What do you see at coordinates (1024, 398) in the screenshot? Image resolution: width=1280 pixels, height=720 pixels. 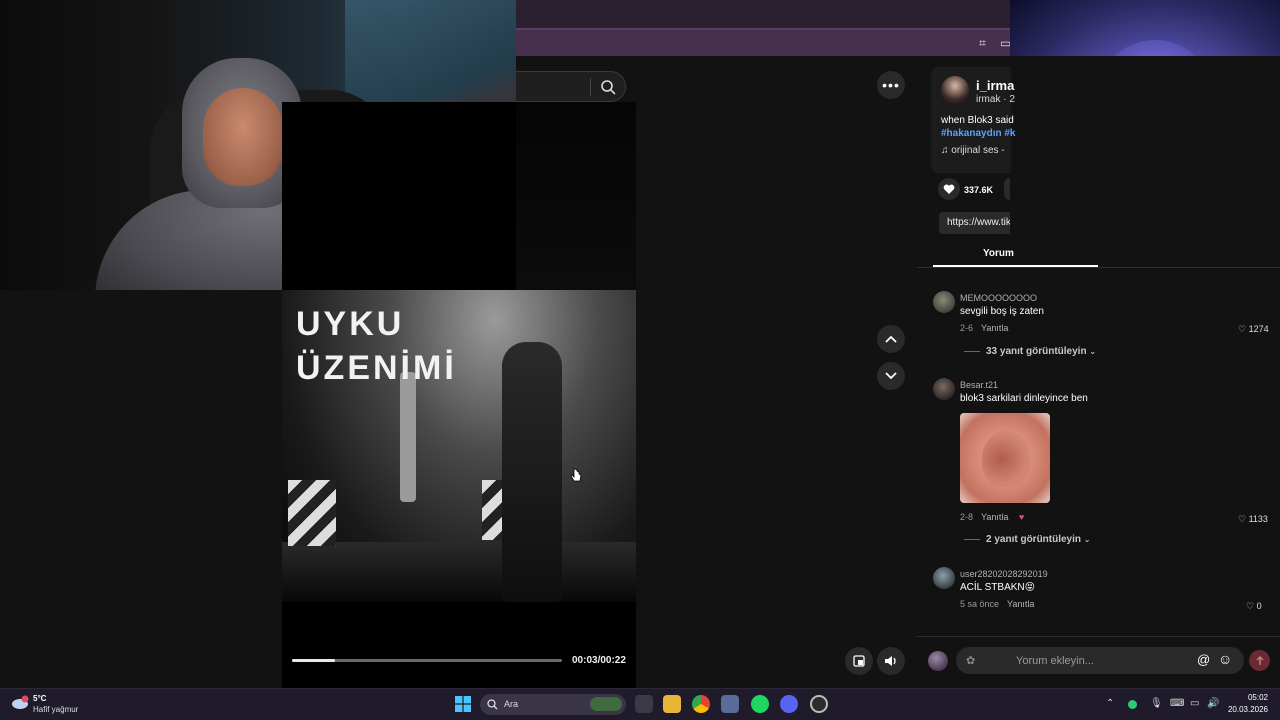 I see `comment-text: blok3 sarkilari dinleyince ben` at bounding box center [1024, 398].